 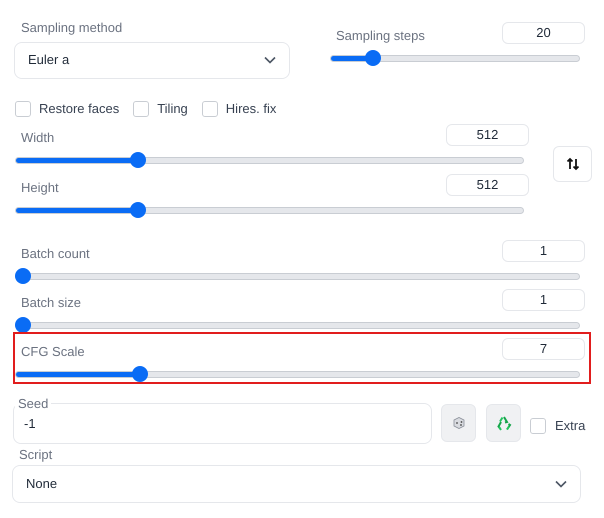 I want to click on swap-arrows-icon, so click(x=573, y=164).